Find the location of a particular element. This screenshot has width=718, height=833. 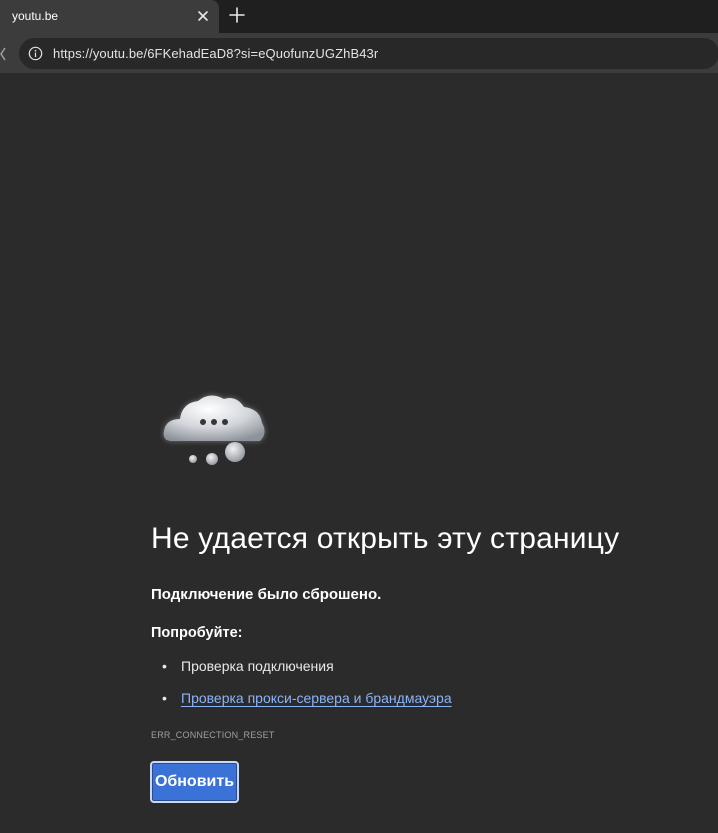

new-tab-plus-icon is located at coordinates (237, 15).